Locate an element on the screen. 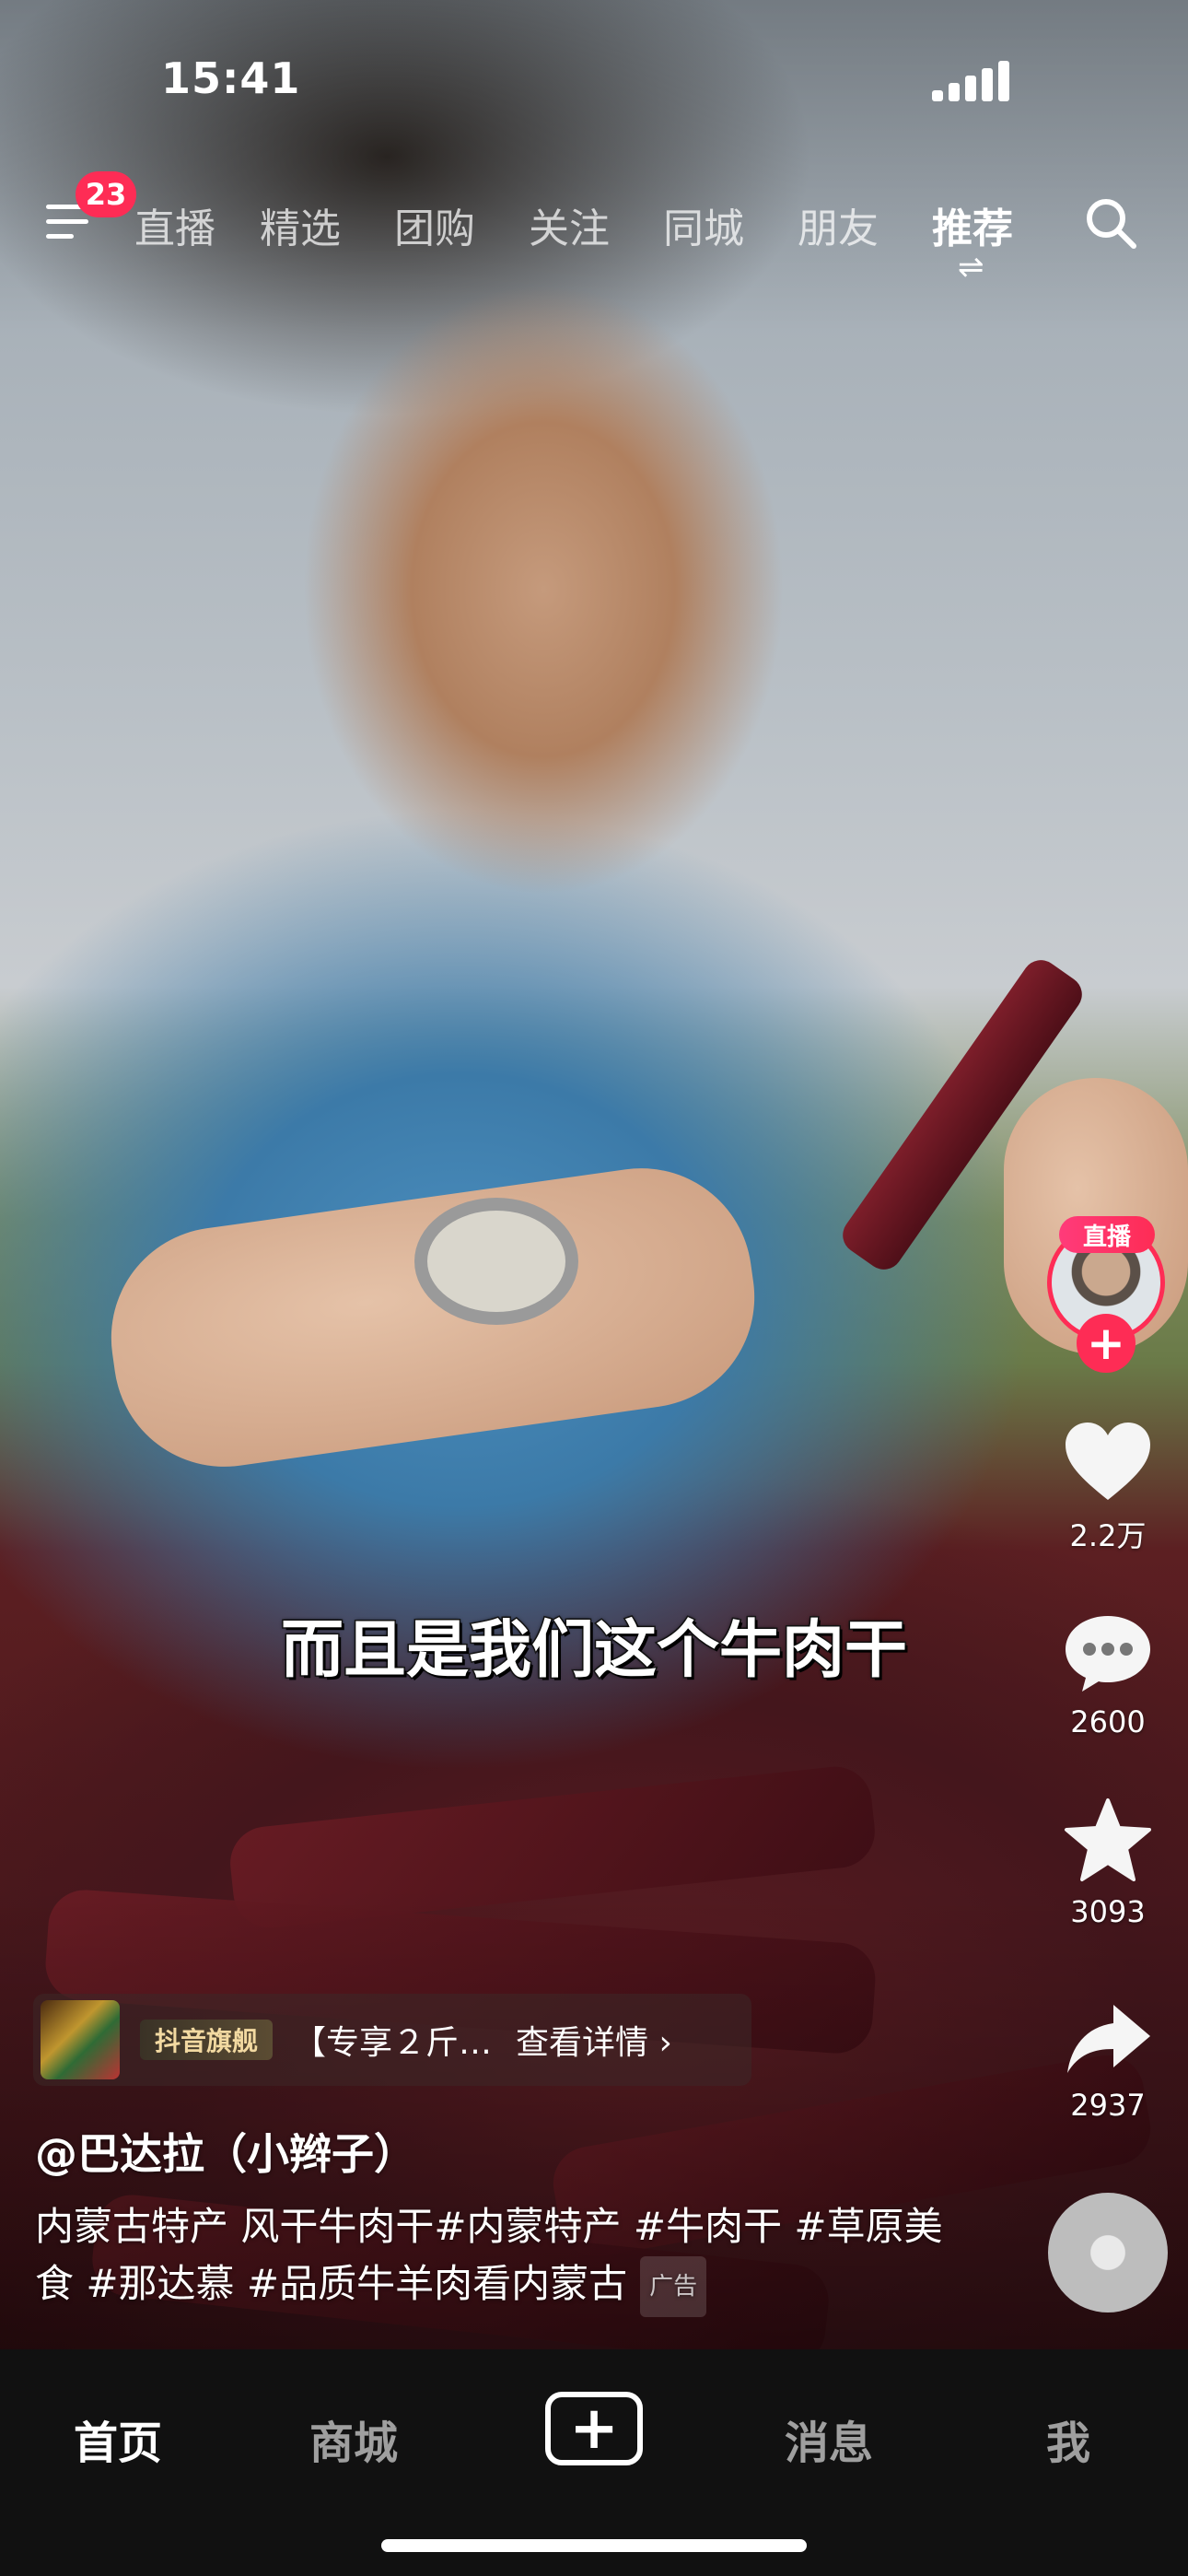 The height and width of the screenshot is (2576, 1188). comment-icon is located at coordinates (1108, 1654).